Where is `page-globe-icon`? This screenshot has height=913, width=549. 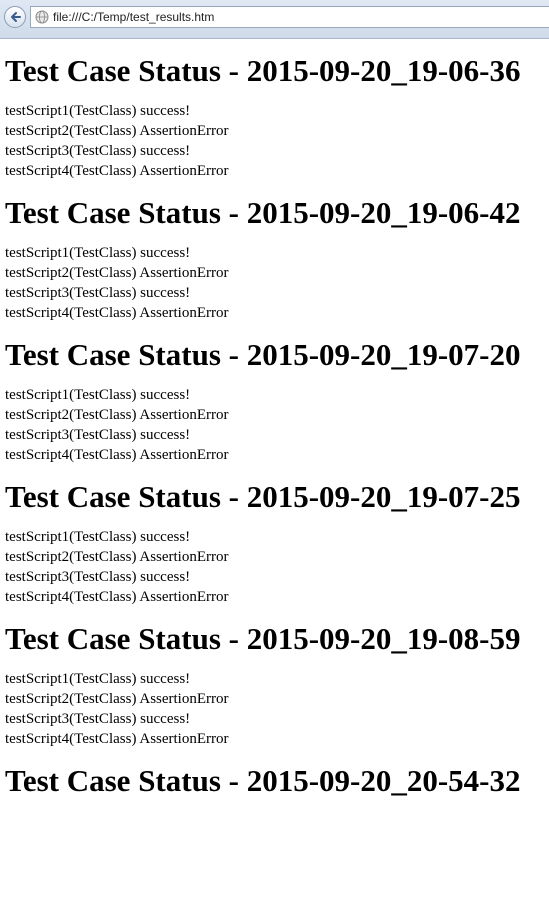 page-globe-icon is located at coordinates (42, 17).